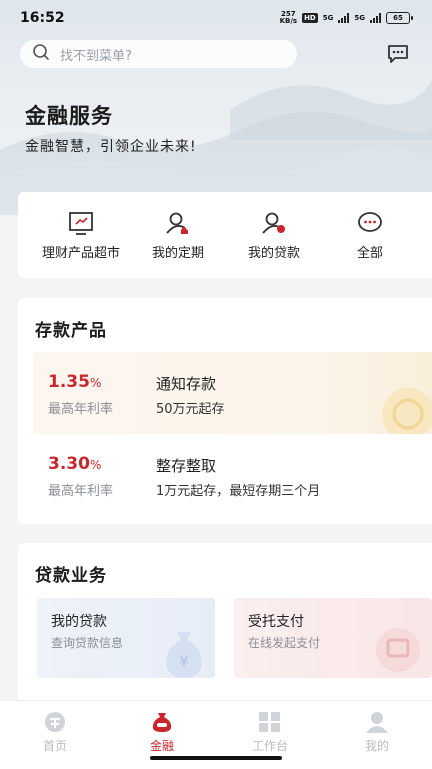 This screenshot has width=432, height=769. Describe the element at coordinates (161, 746) in the screenshot. I see `tab-label: 金融` at that location.